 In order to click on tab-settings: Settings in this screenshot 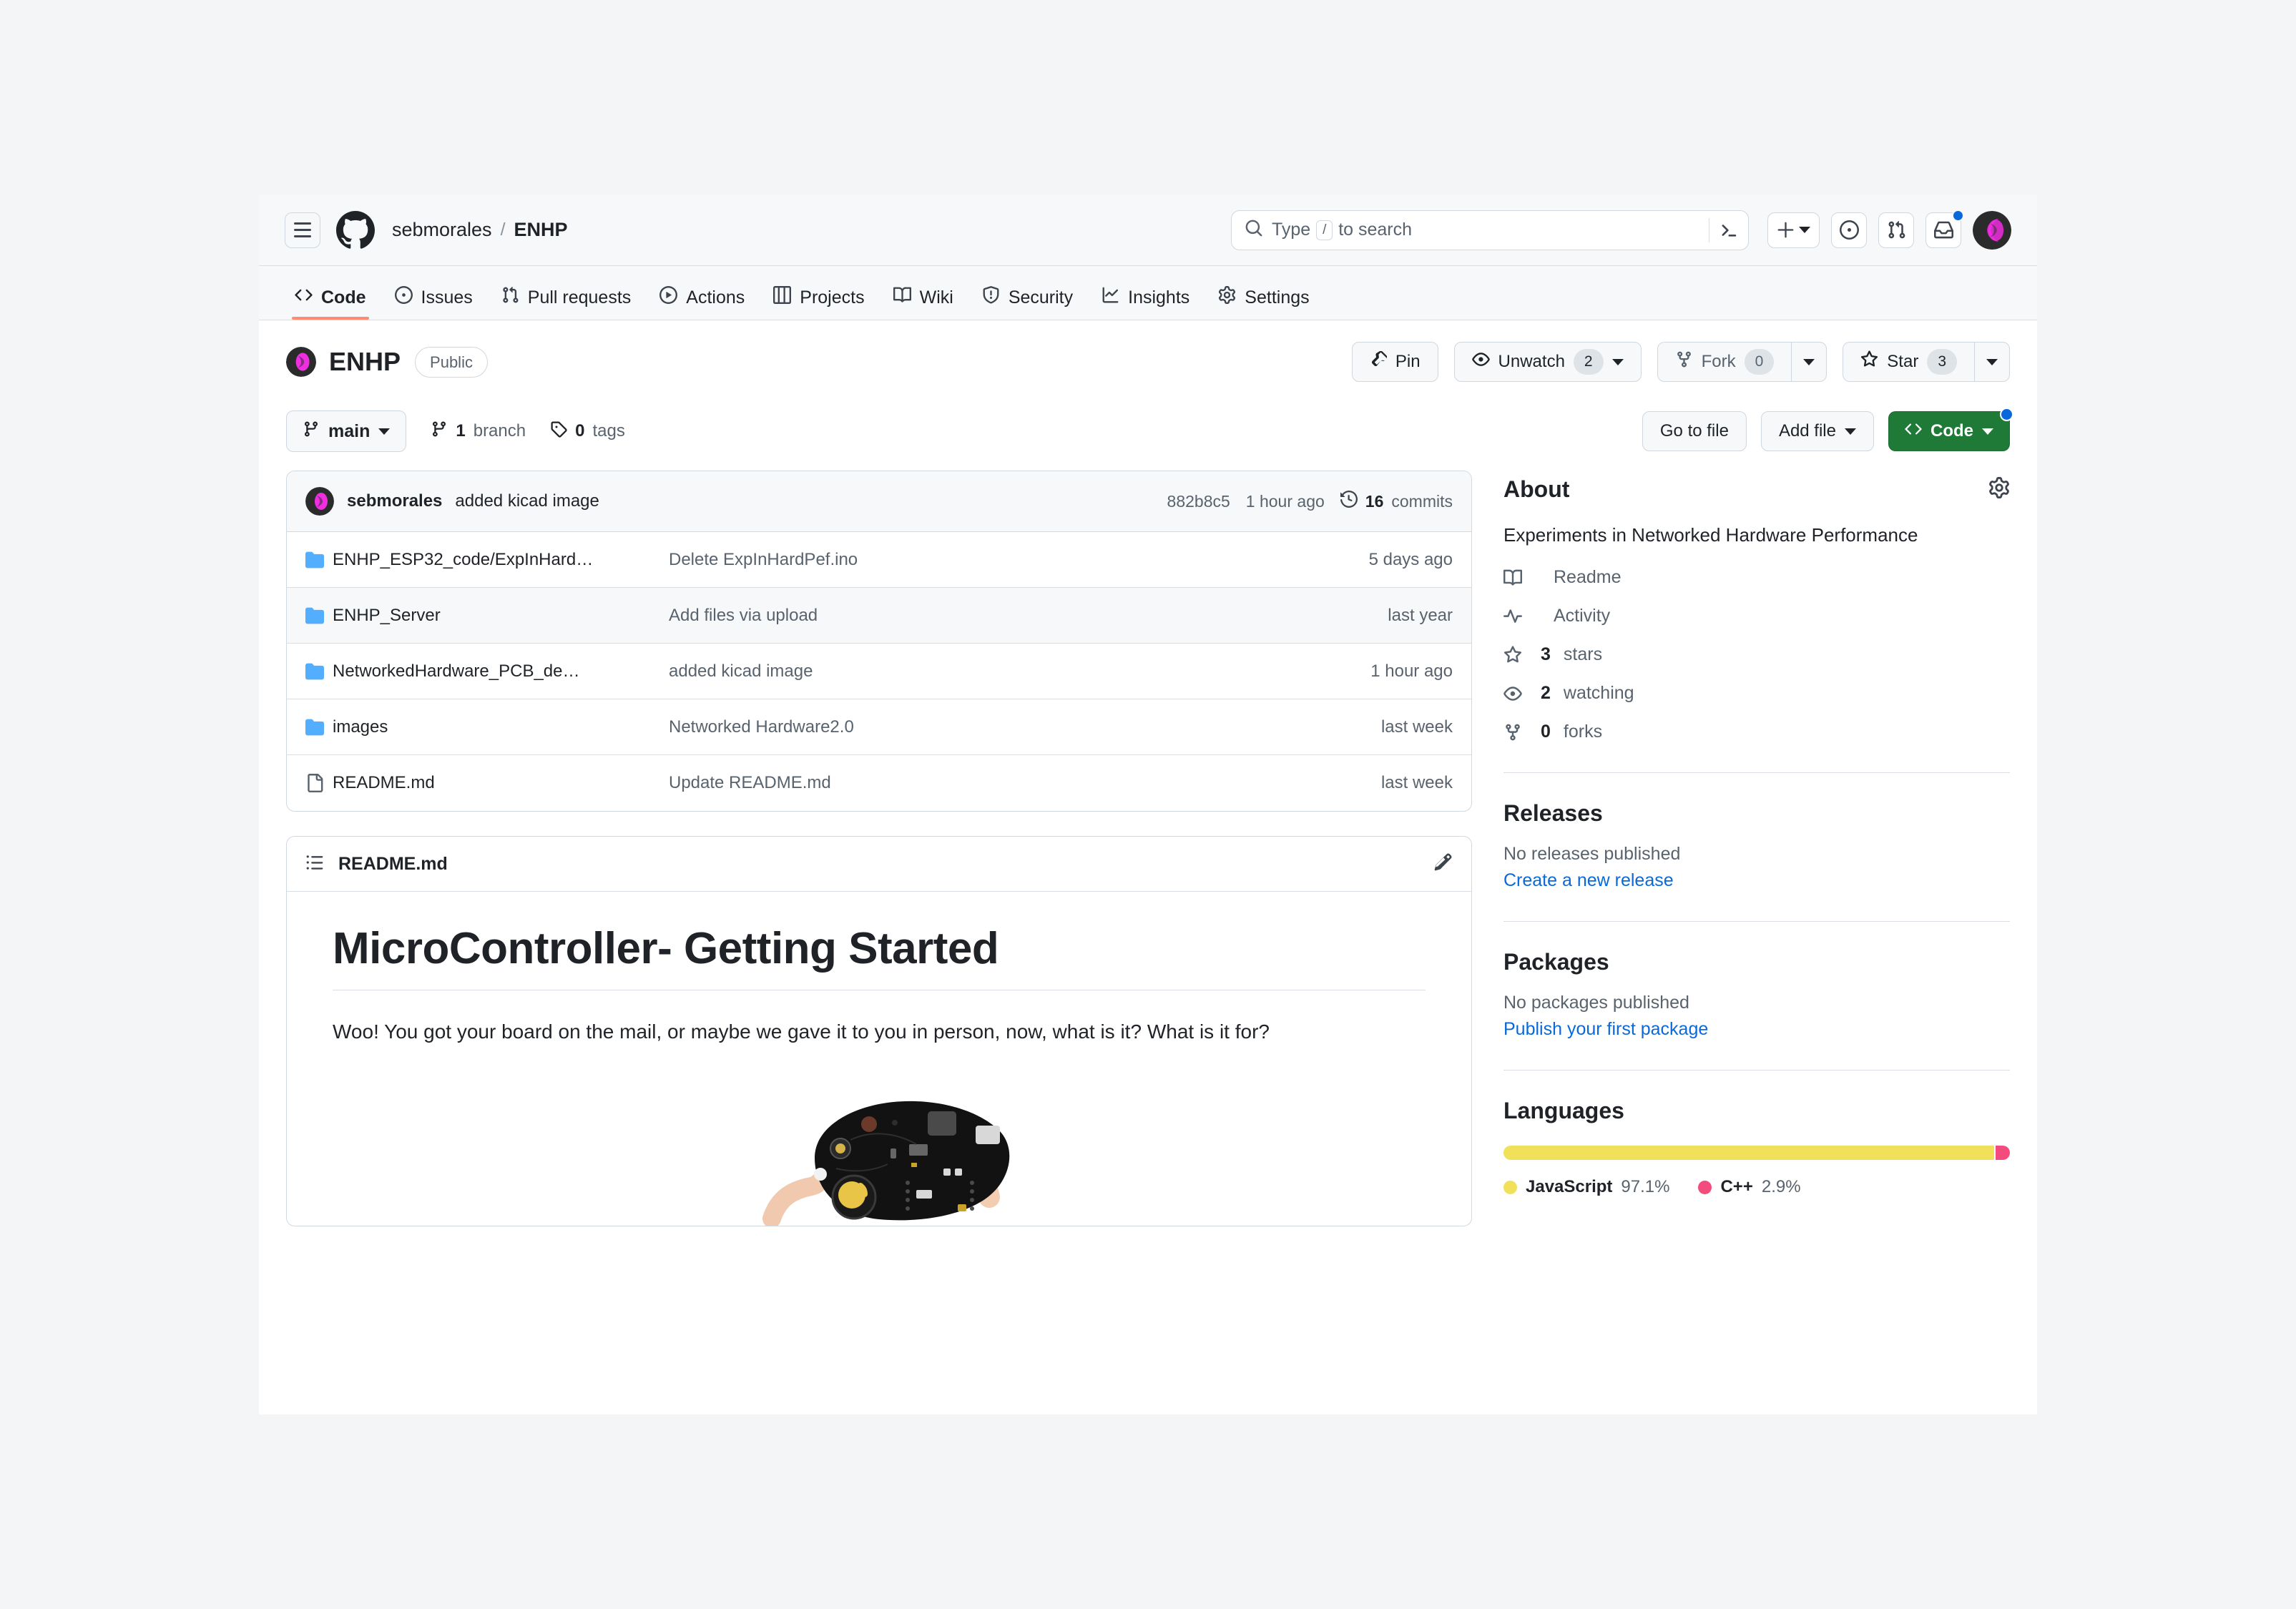, I will do `click(1263, 297)`.